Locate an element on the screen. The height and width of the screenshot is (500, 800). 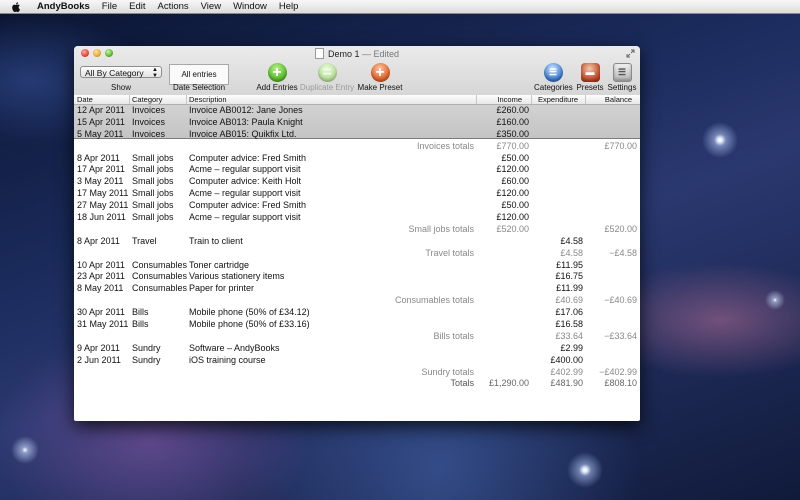
description-cell: Paper for printer is located at coordinates (222, 288).